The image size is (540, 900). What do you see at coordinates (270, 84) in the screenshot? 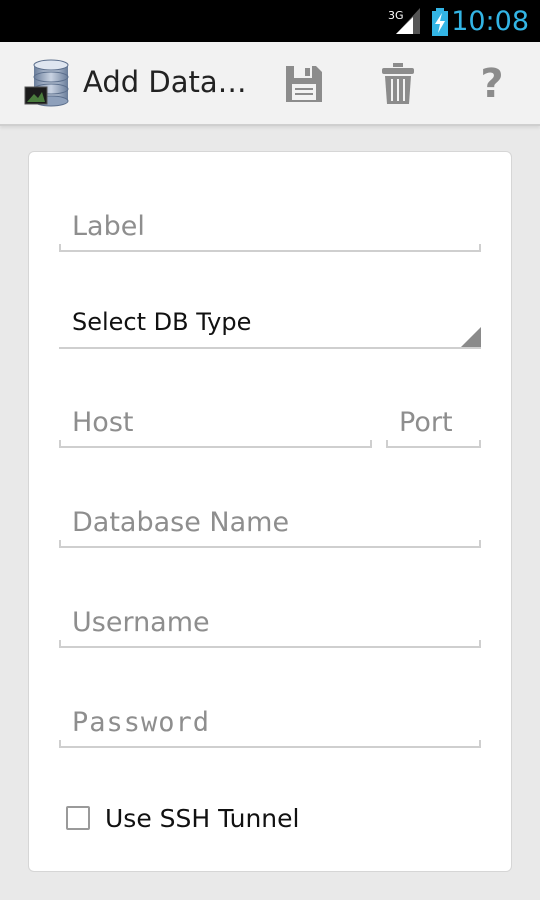
I see `action-bar: Add Data… ?` at bounding box center [270, 84].